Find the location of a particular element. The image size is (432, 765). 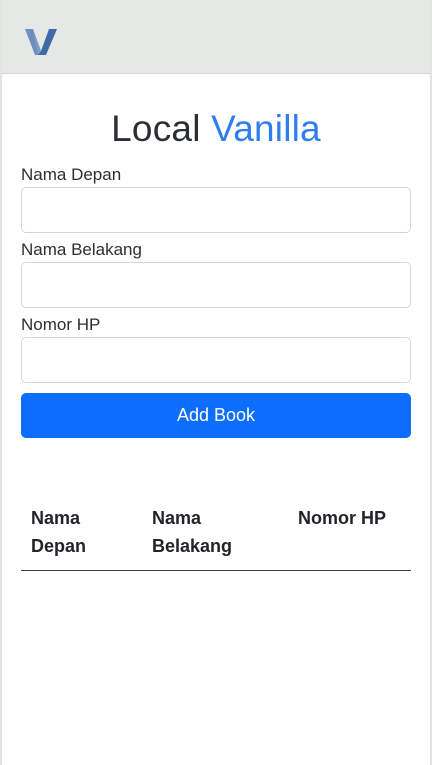

title-main: Local is located at coordinates (156, 128).